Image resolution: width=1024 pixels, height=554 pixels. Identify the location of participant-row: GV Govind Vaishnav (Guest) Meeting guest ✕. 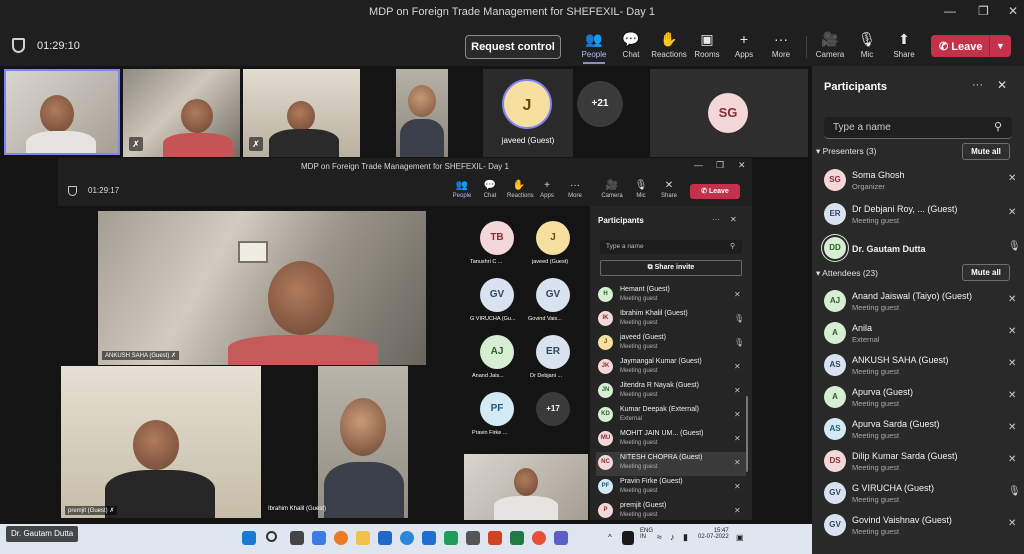
(920, 527).